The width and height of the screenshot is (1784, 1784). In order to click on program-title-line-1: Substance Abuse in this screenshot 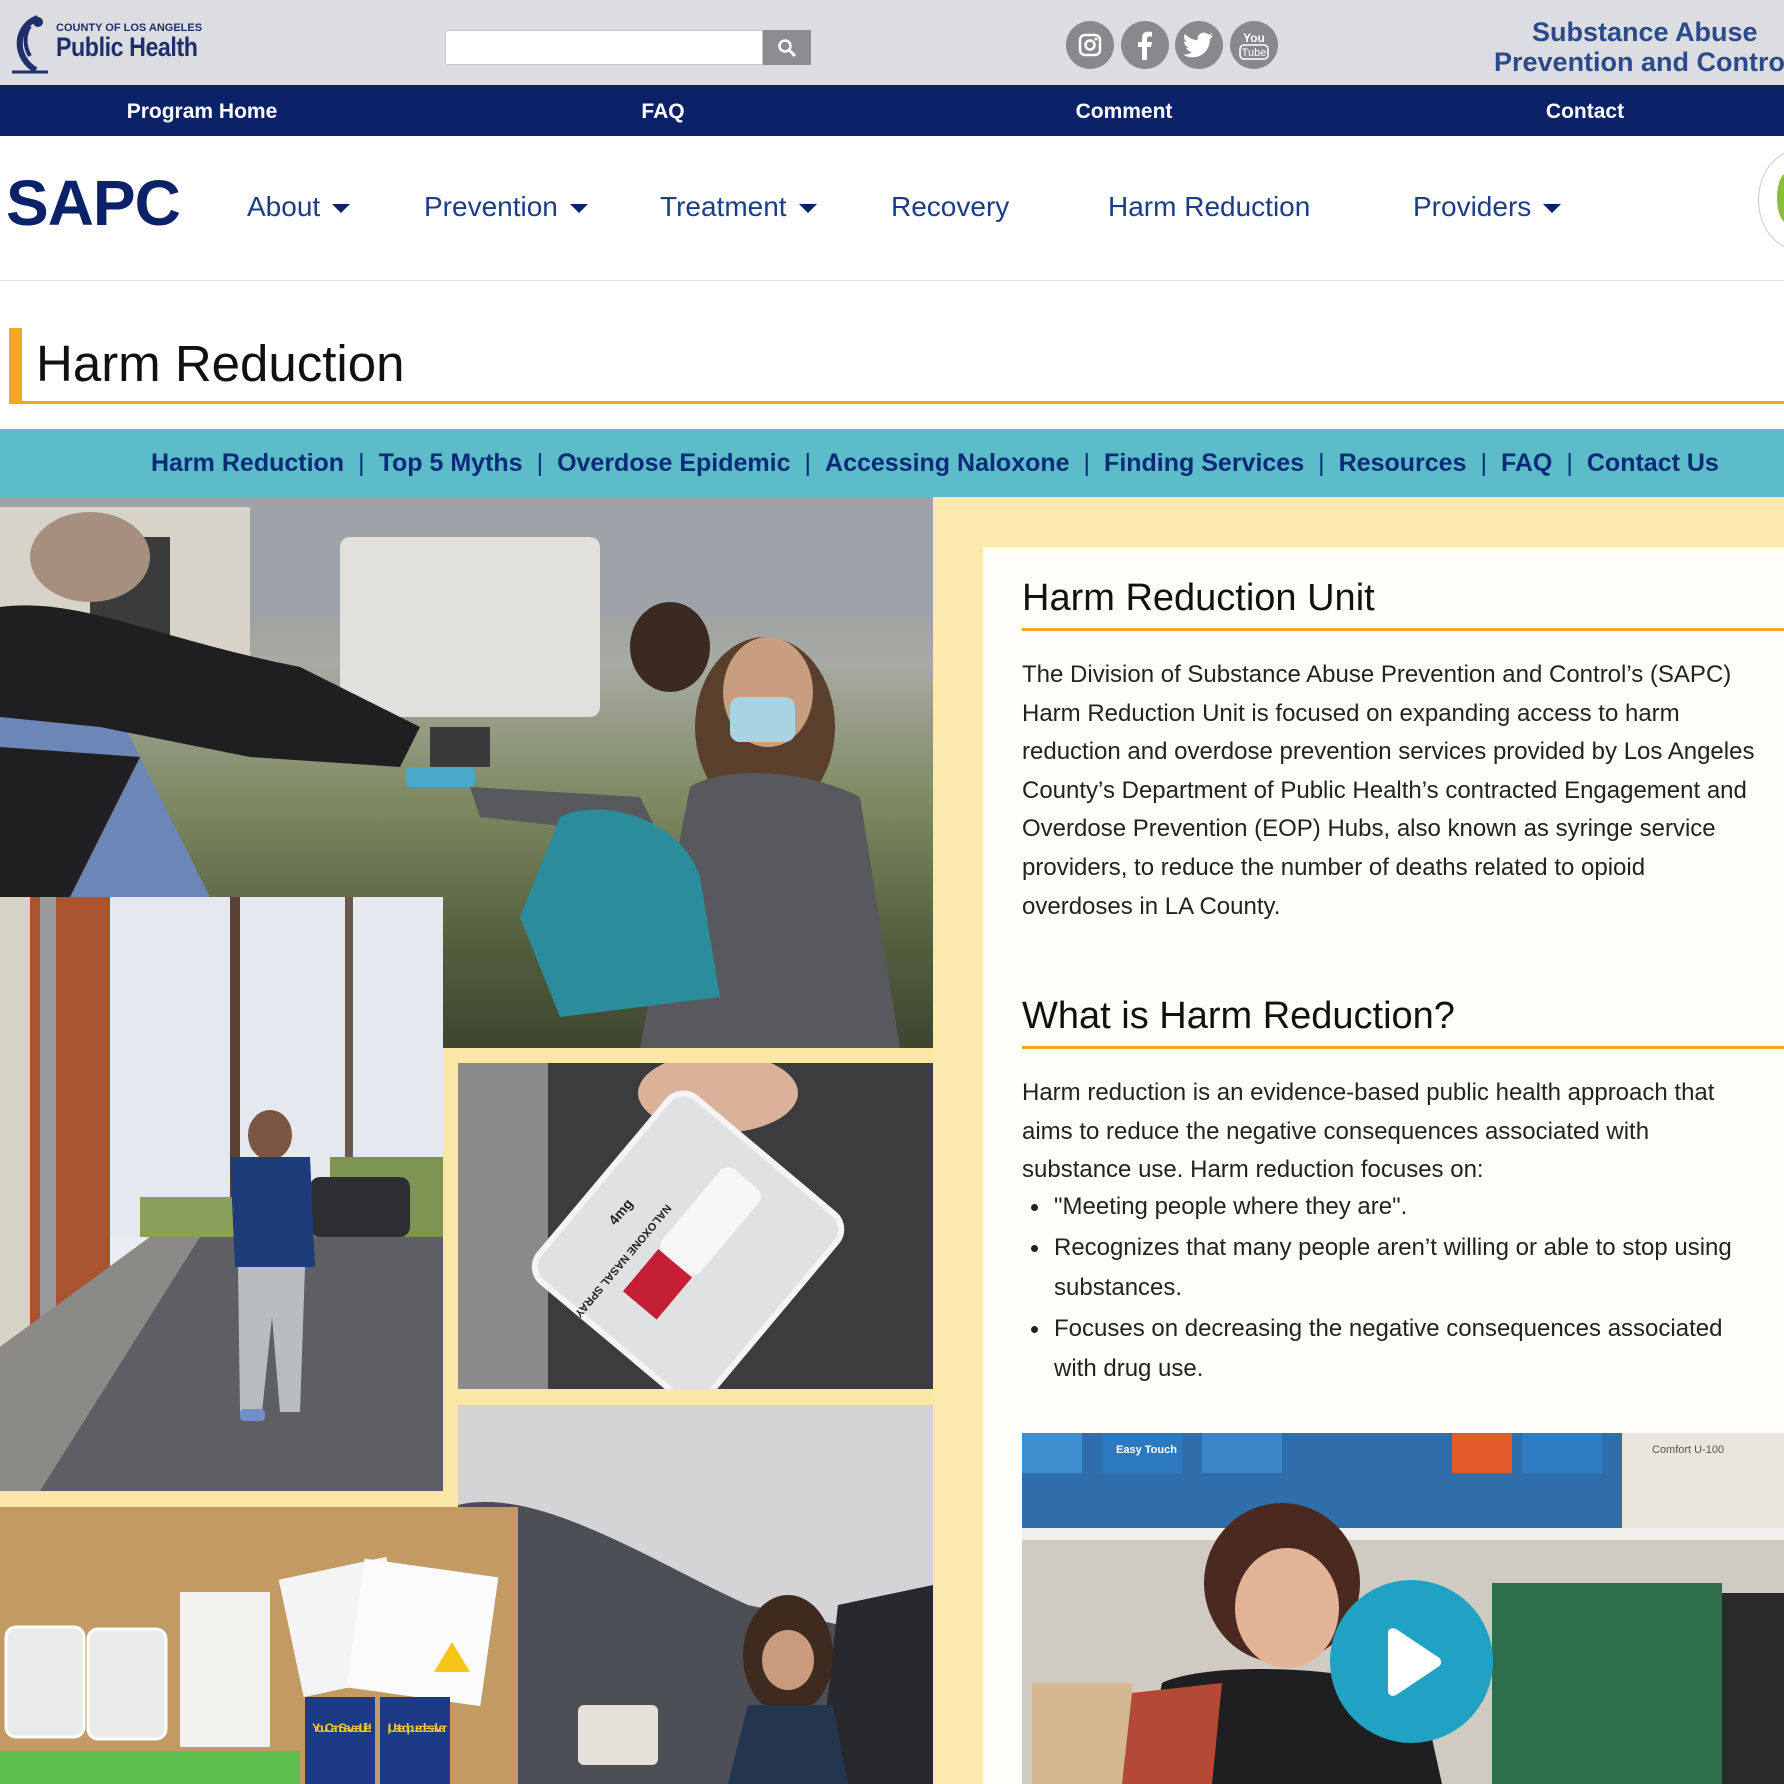, I will do `click(1645, 32)`.